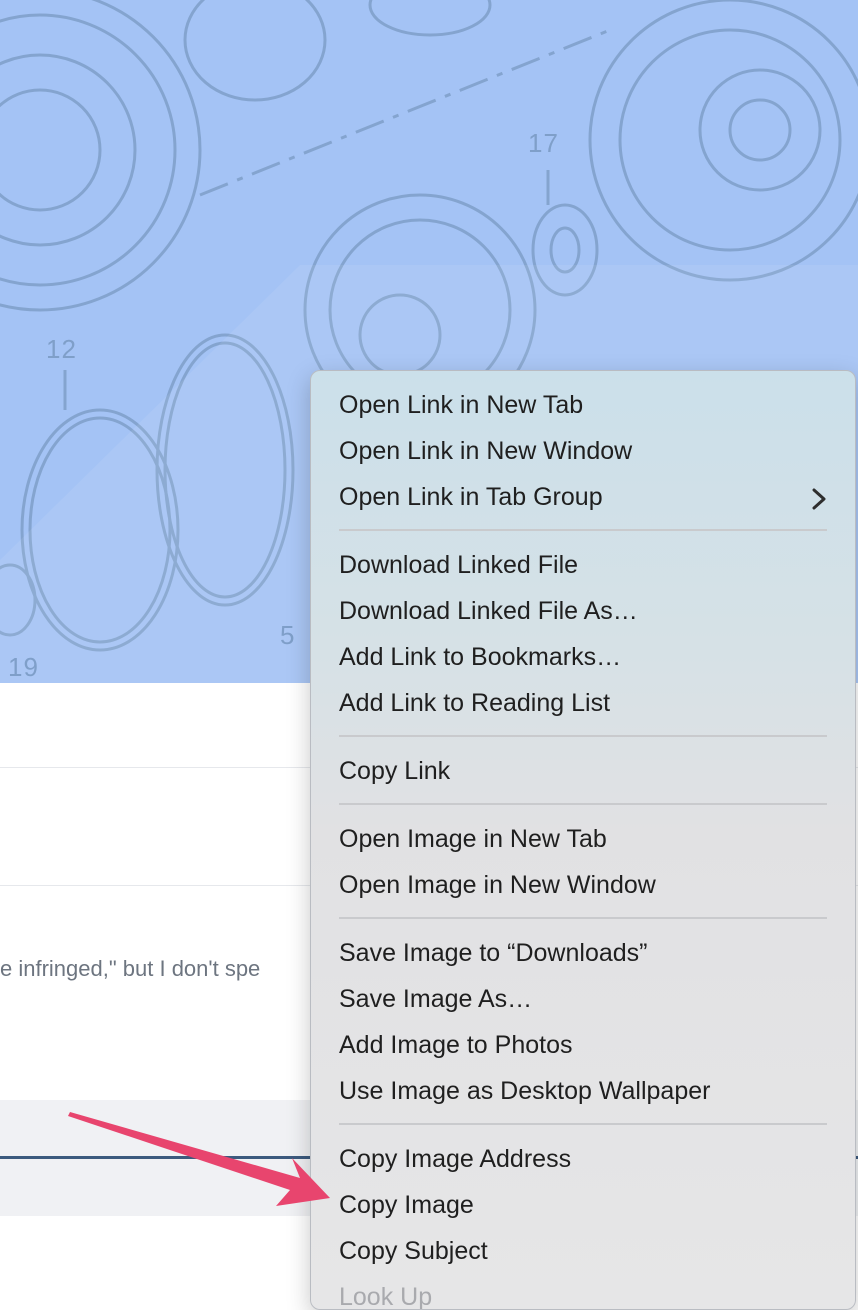 The height and width of the screenshot is (1310, 858). I want to click on part-label: 17, so click(543, 143).